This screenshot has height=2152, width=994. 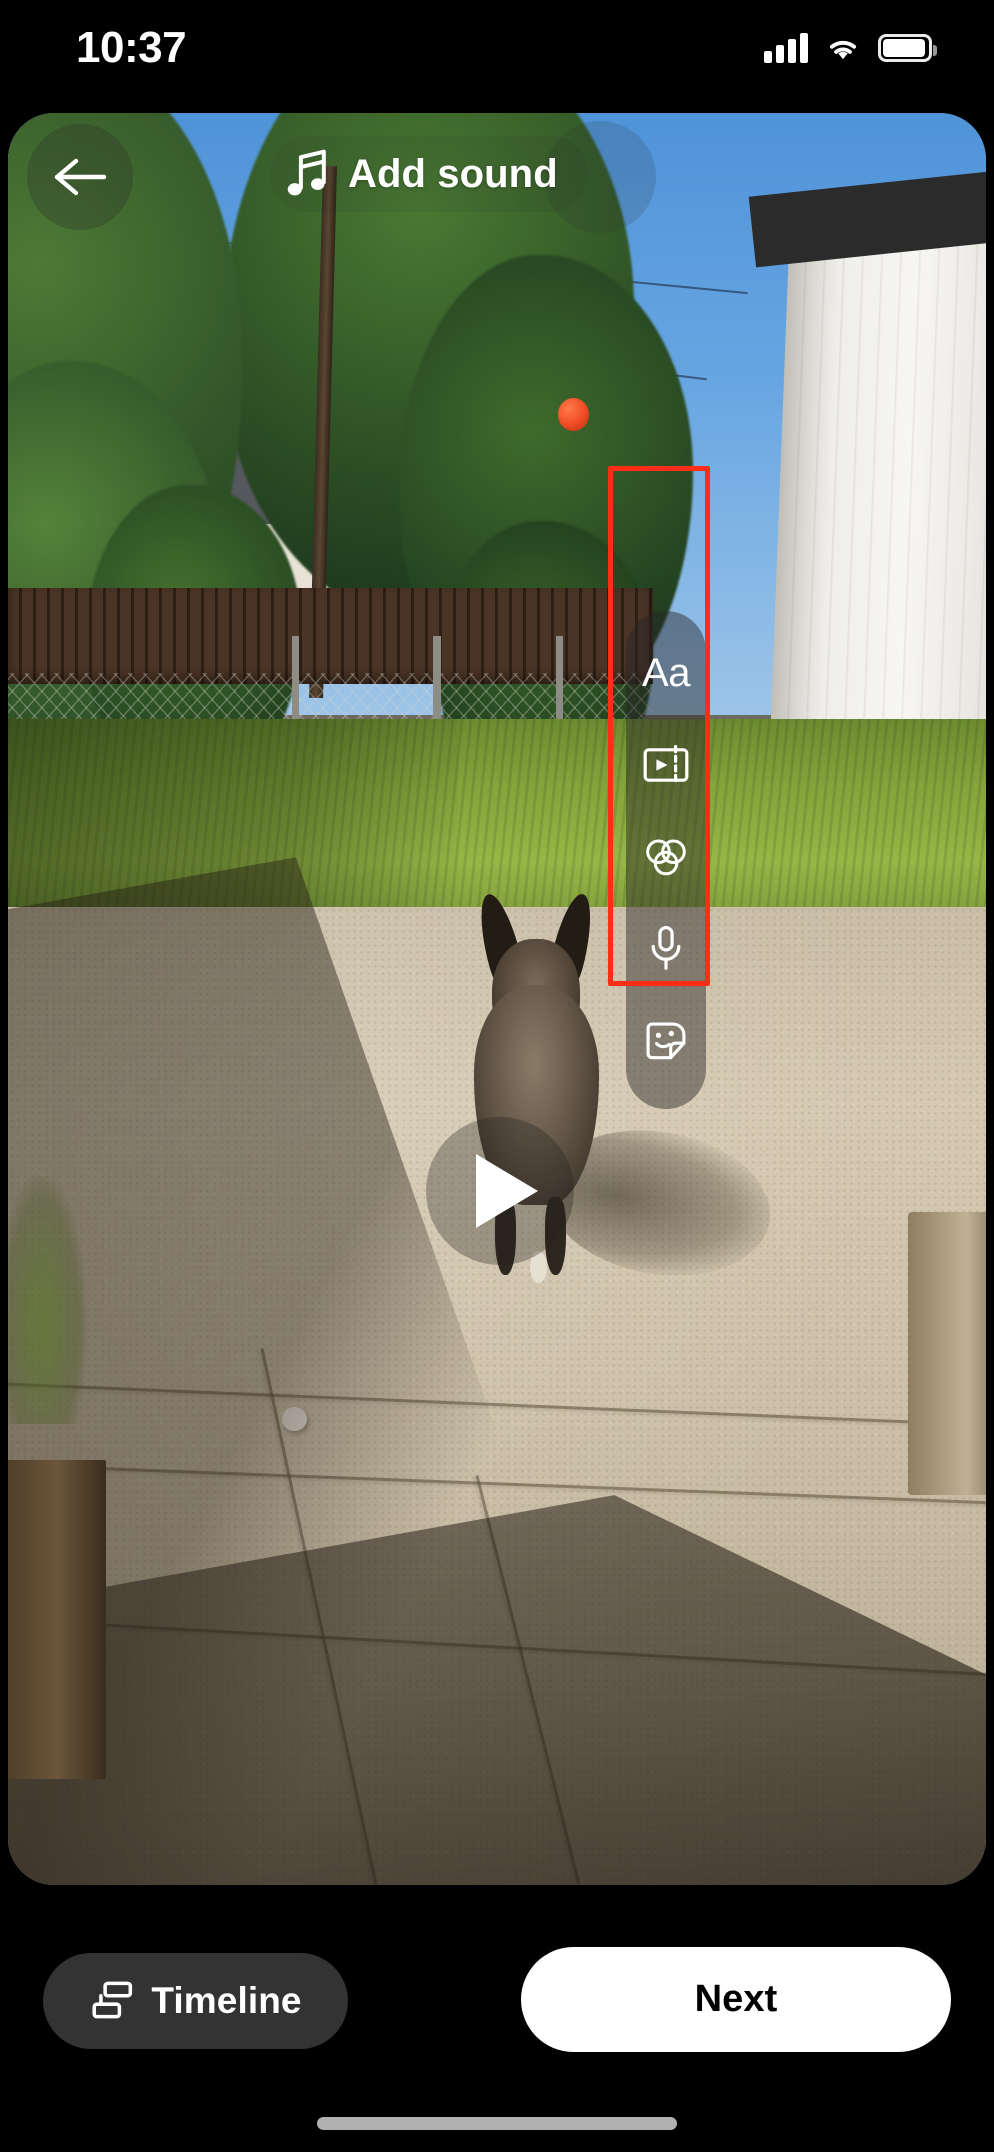 What do you see at coordinates (226, 2000) in the screenshot?
I see `timeline-label: Timeline` at bounding box center [226, 2000].